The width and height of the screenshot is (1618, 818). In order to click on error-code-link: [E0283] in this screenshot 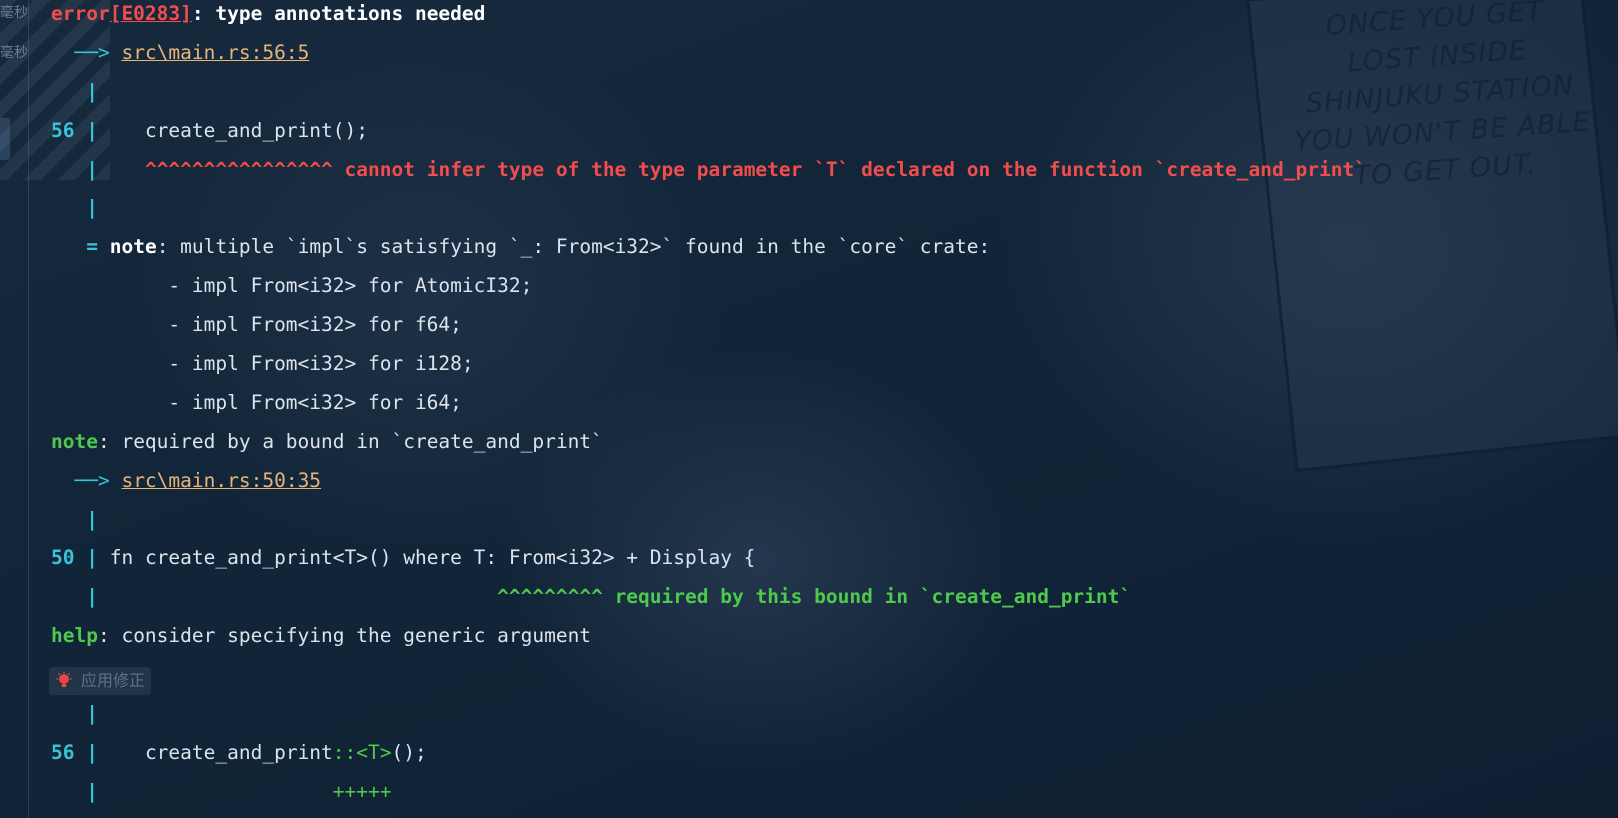, I will do `click(151, 13)`.